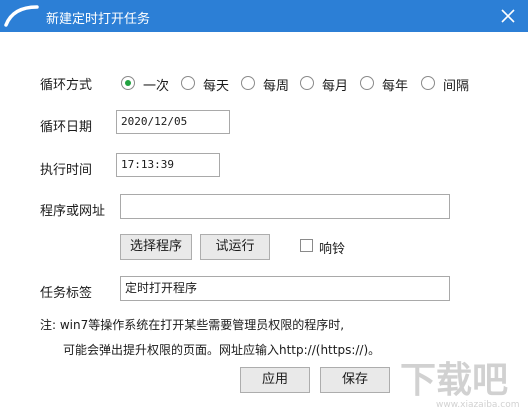 This screenshot has height=414, width=528. What do you see at coordinates (306, 245) in the screenshot?
I see `ring-checkbox` at bounding box center [306, 245].